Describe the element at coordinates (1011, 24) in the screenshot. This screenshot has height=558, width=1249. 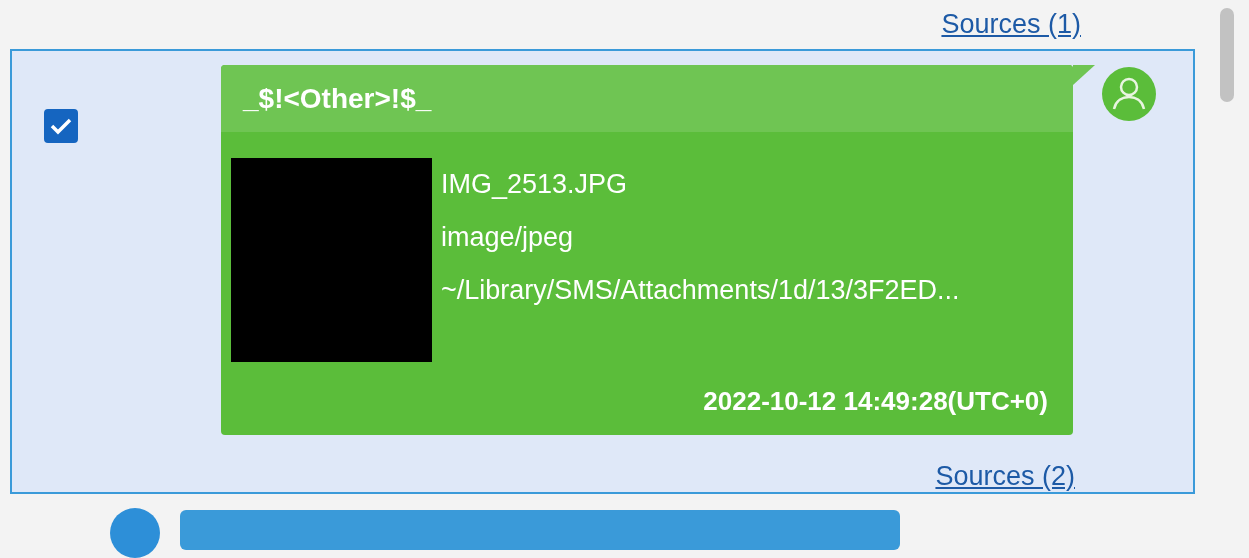
I see `sources-link: Sources (1)` at that location.